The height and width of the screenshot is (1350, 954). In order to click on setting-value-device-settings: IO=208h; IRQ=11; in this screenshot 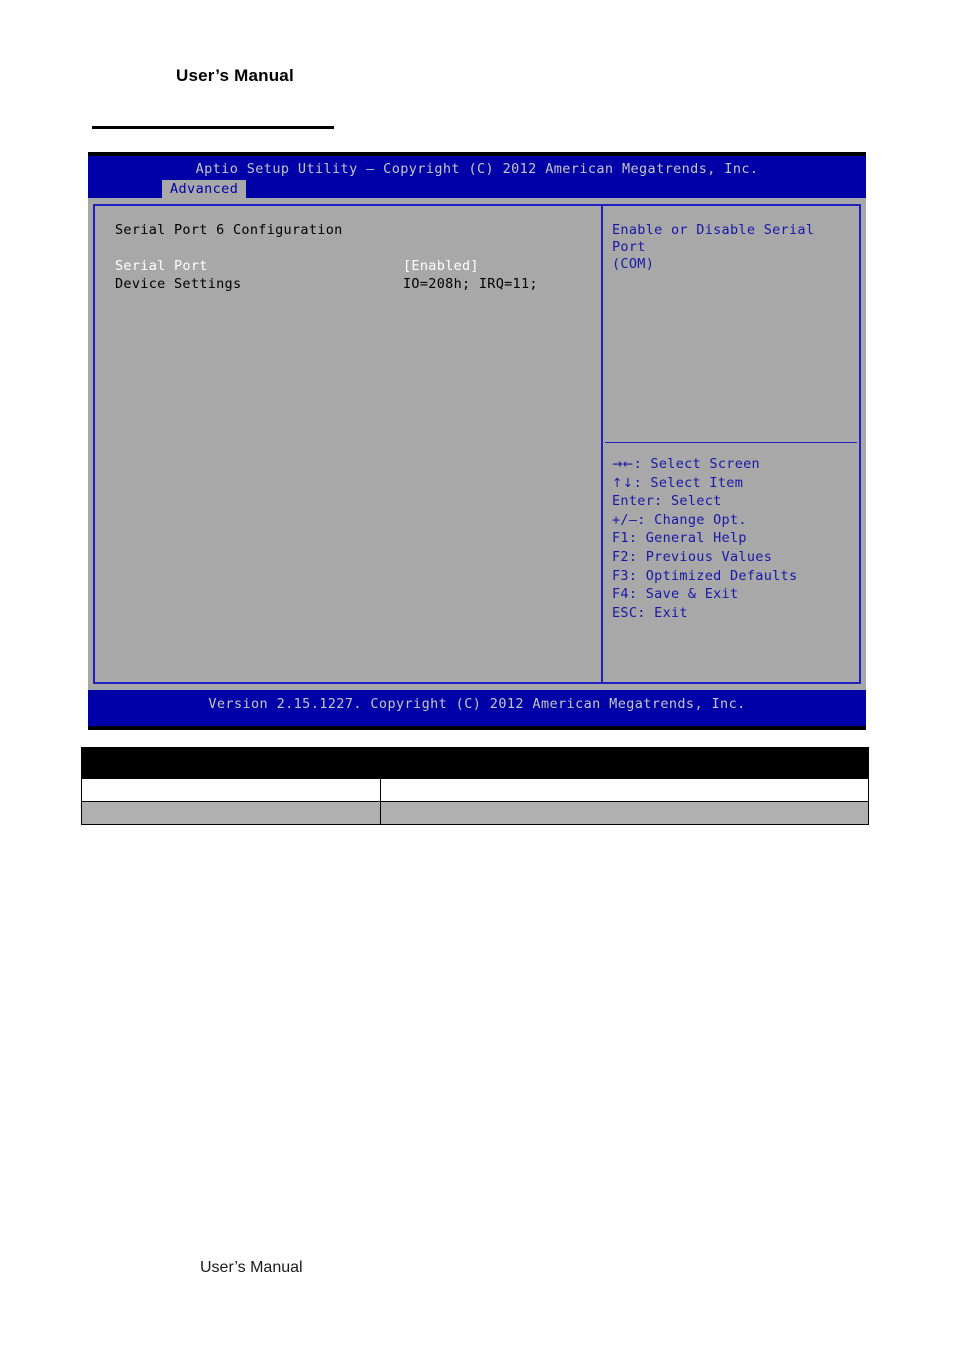, I will do `click(470, 284)`.